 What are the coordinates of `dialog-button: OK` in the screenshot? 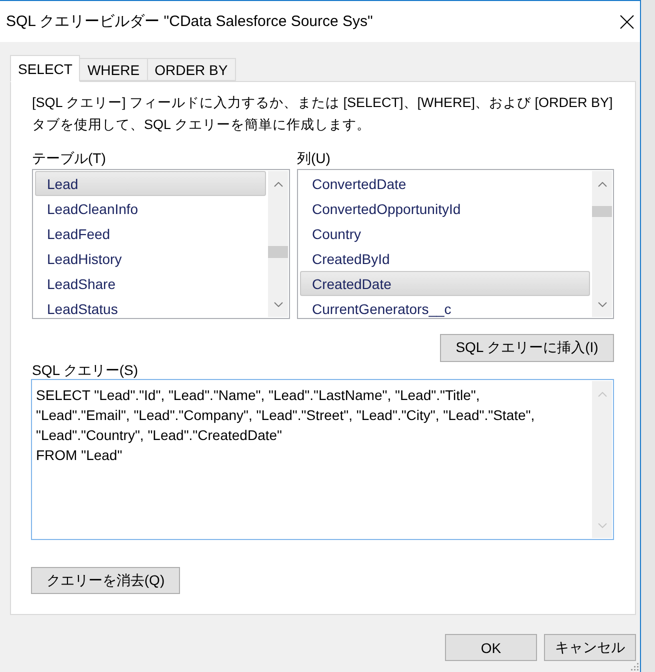 It's located at (491, 647).